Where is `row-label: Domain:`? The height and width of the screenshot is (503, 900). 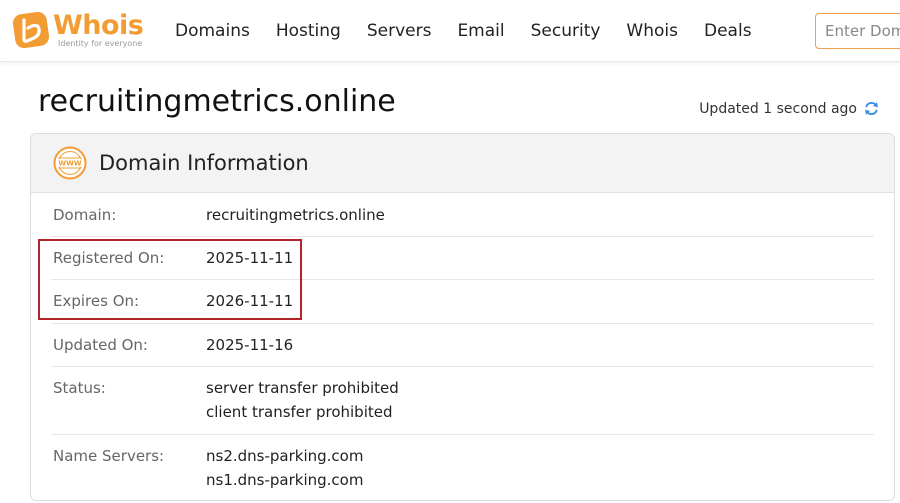 row-label: Domain: is located at coordinates (85, 215).